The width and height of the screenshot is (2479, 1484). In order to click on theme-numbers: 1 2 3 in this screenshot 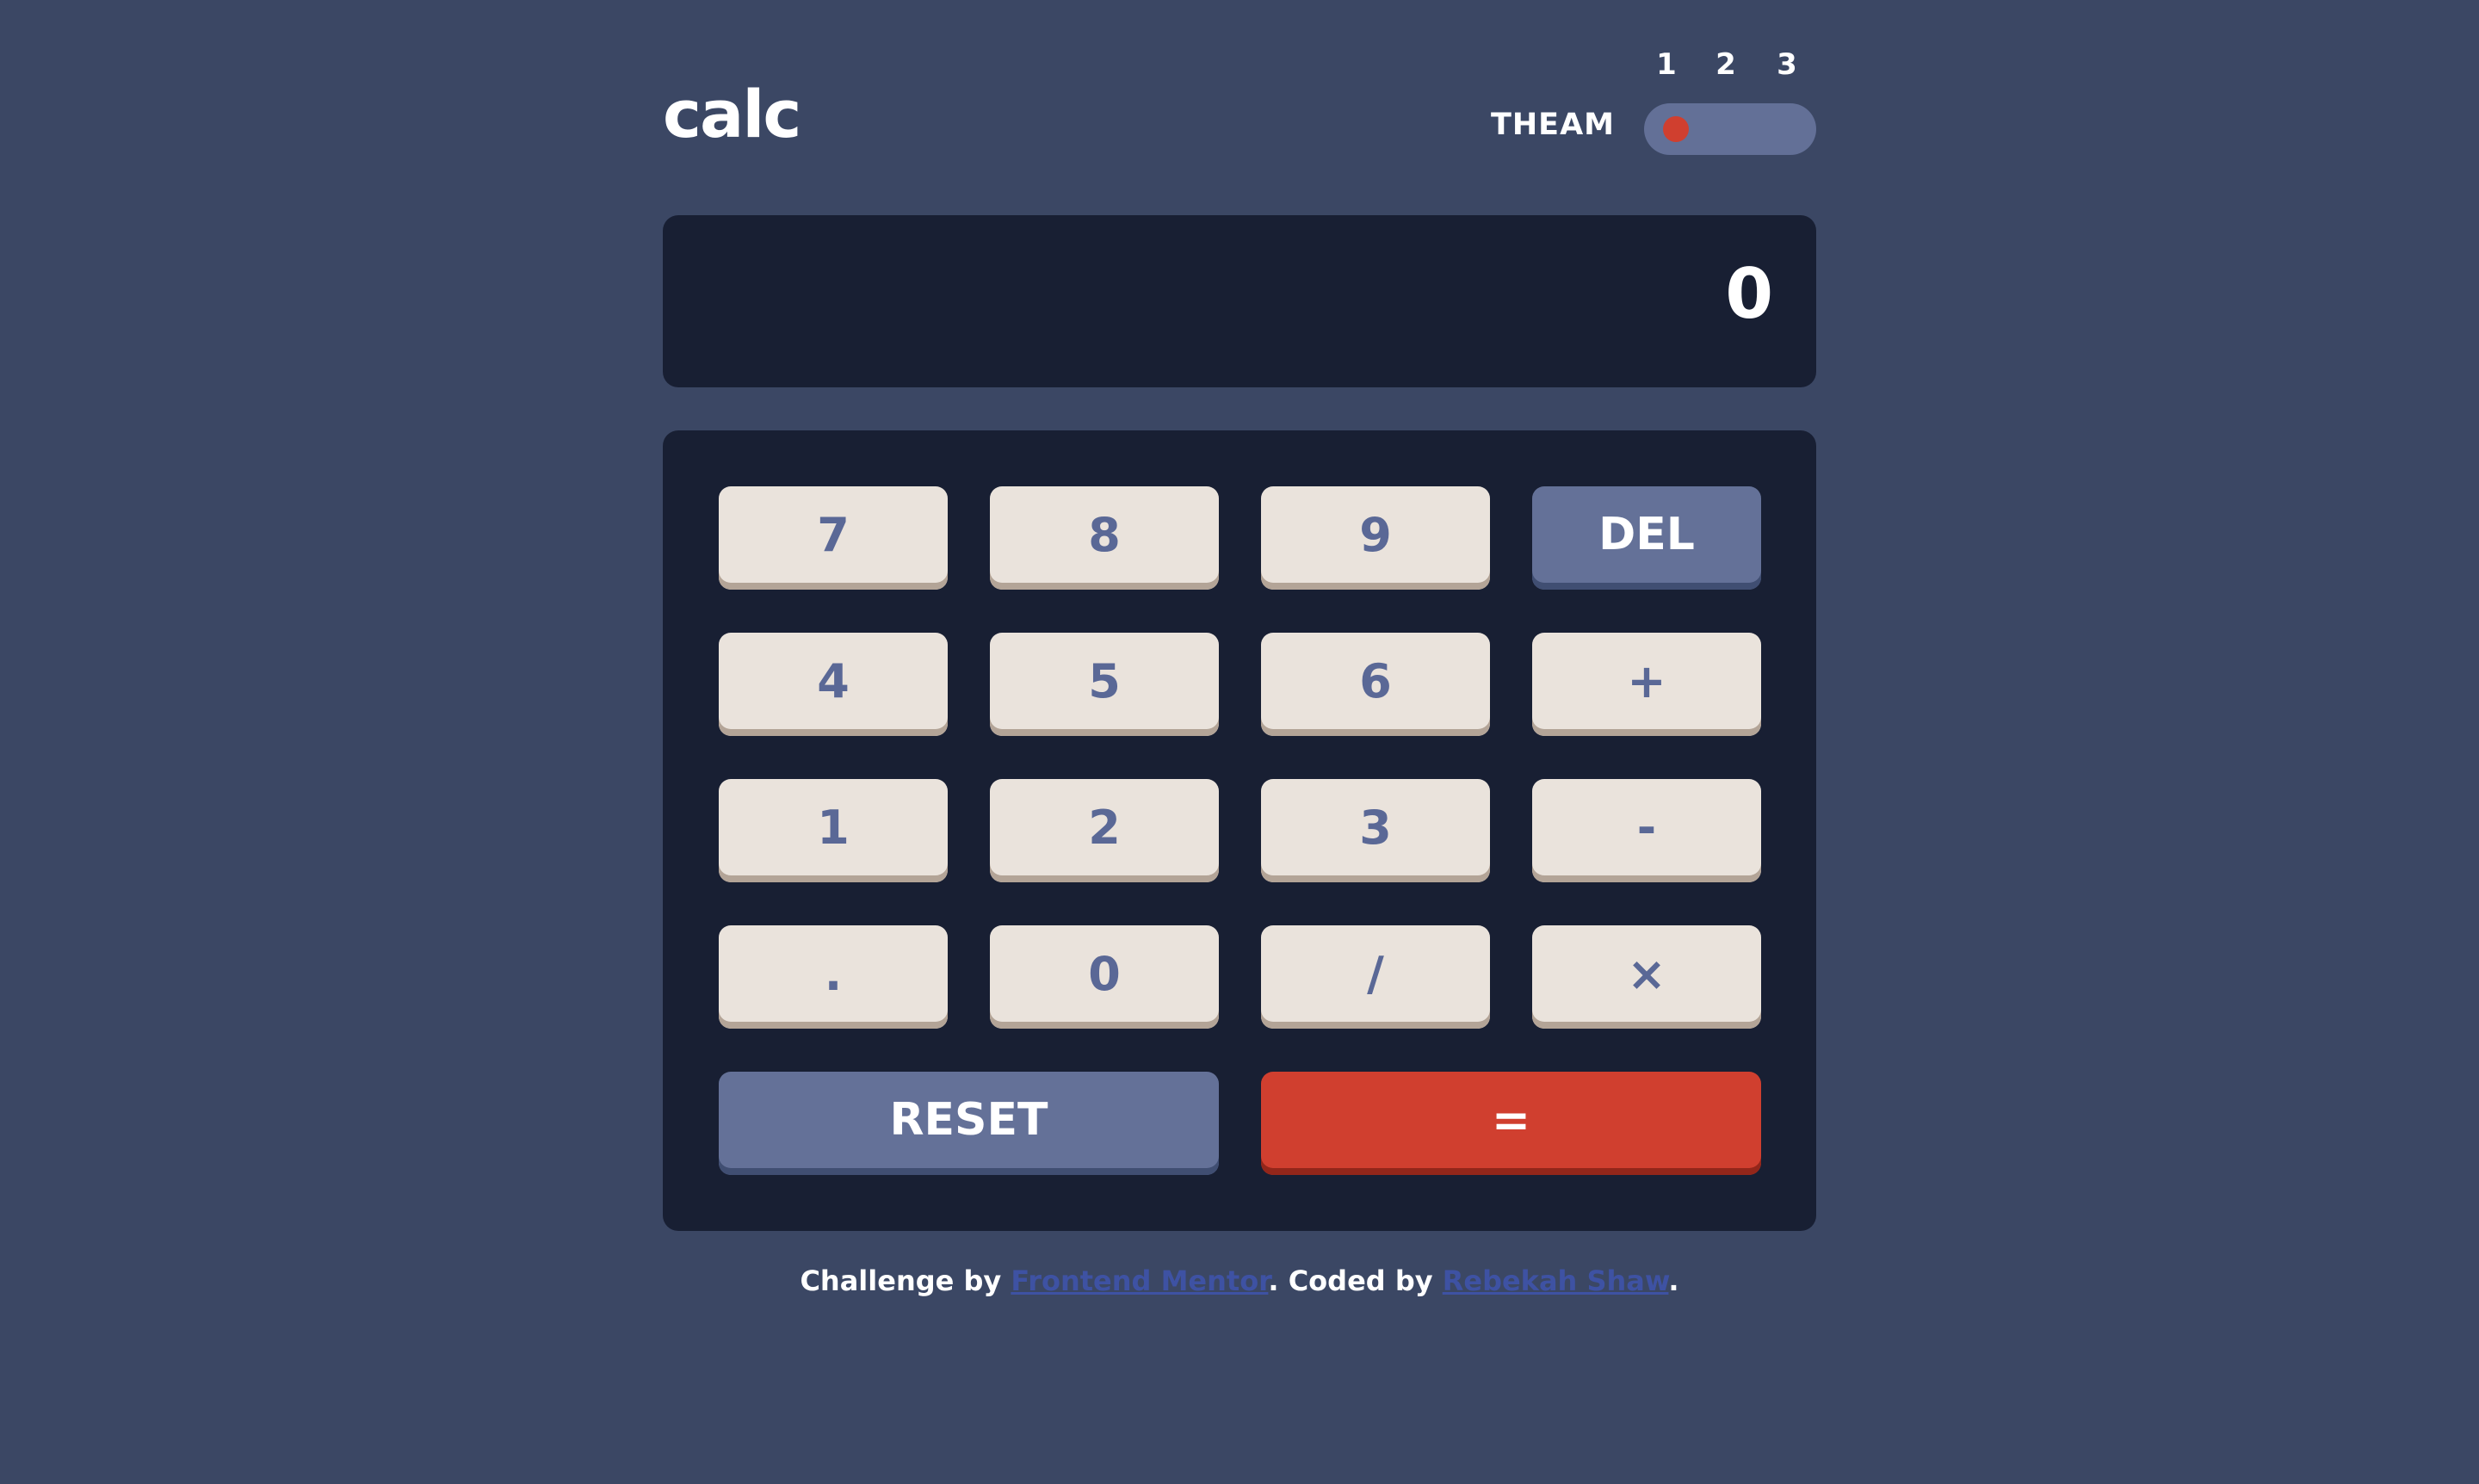, I will do `click(1730, 67)`.